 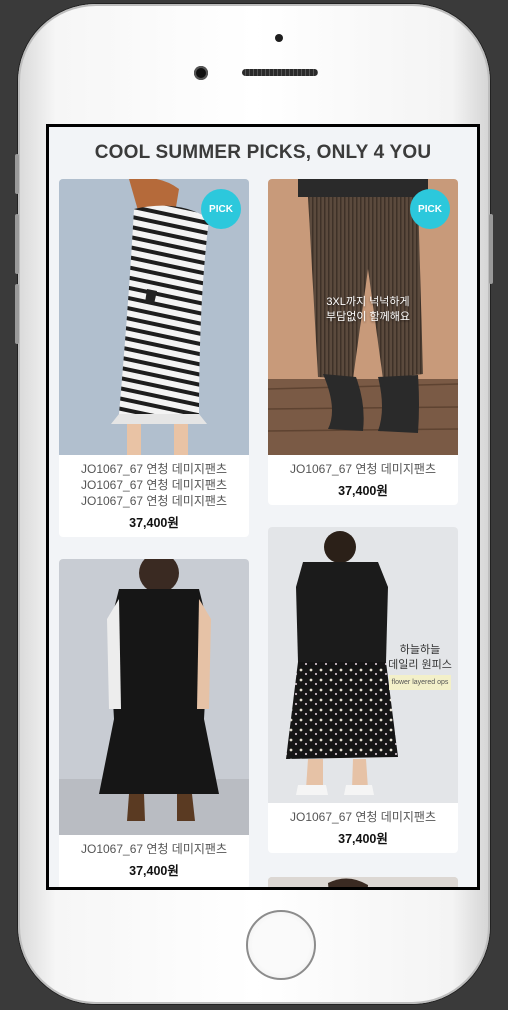 What do you see at coordinates (491, 249) in the screenshot?
I see `power-button` at bounding box center [491, 249].